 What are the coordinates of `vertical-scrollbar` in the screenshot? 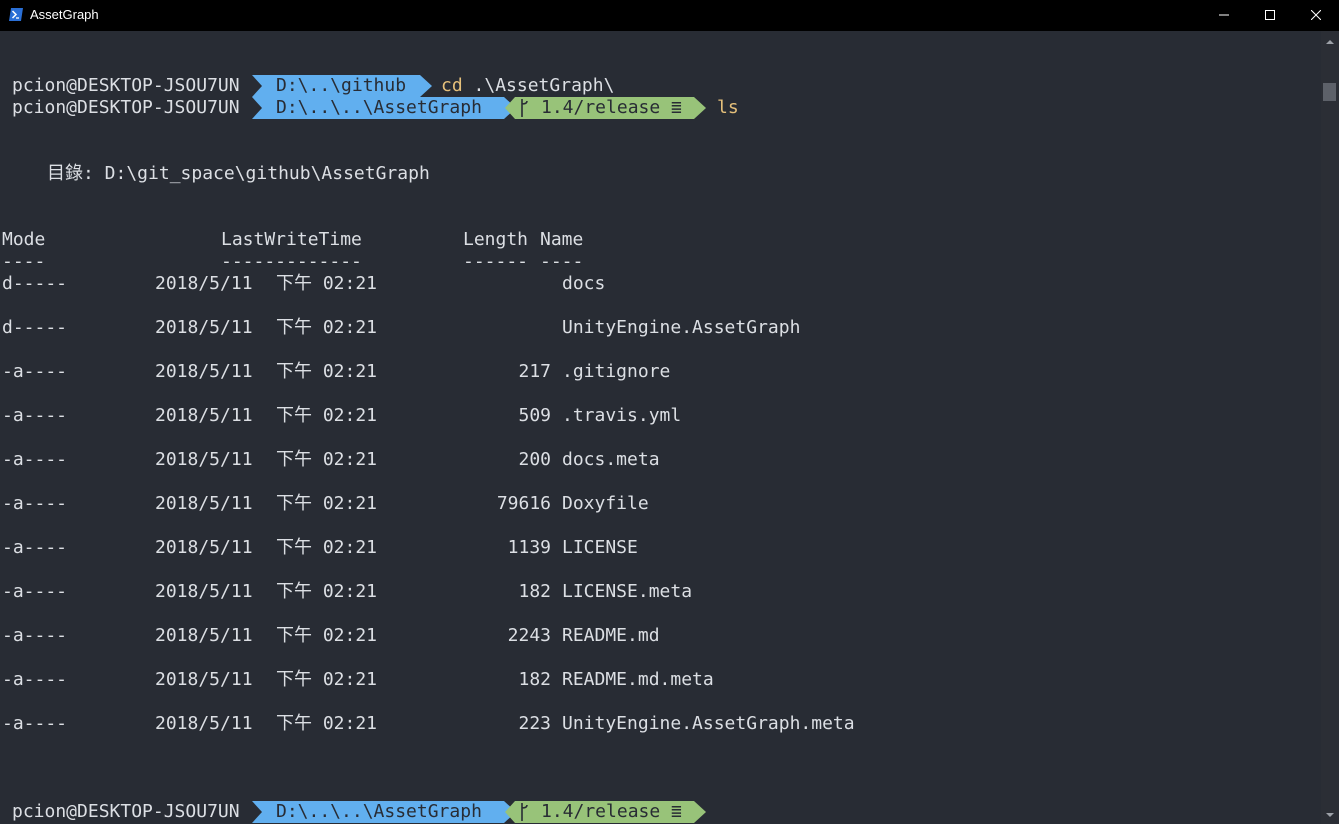 It's located at (1330, 427).